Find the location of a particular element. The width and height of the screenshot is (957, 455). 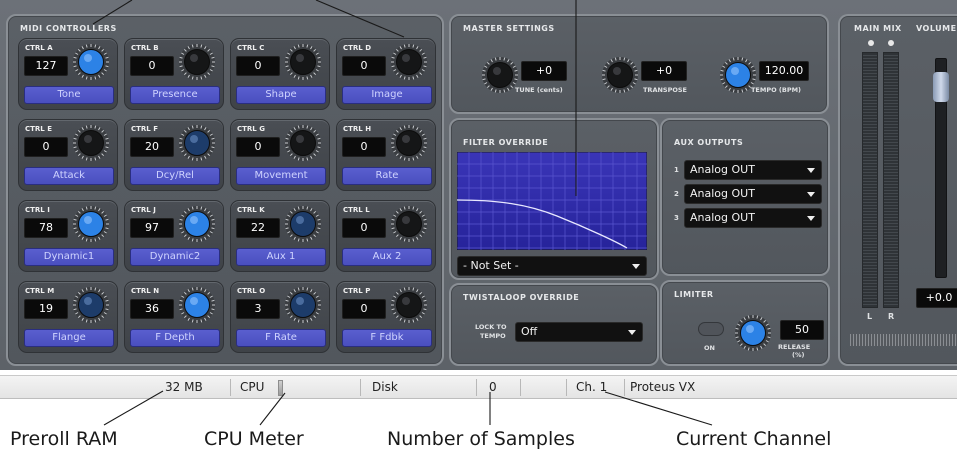

controller-cell: CTRL N 36 F Depth is located at coordinates (174, 317).